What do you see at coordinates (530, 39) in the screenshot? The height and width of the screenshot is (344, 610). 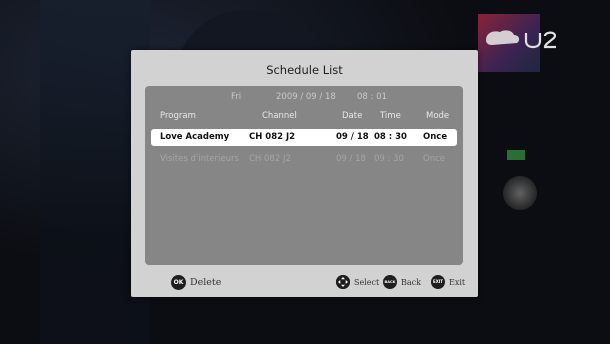 I see `channel-logo` at bounding box center [530, 39].